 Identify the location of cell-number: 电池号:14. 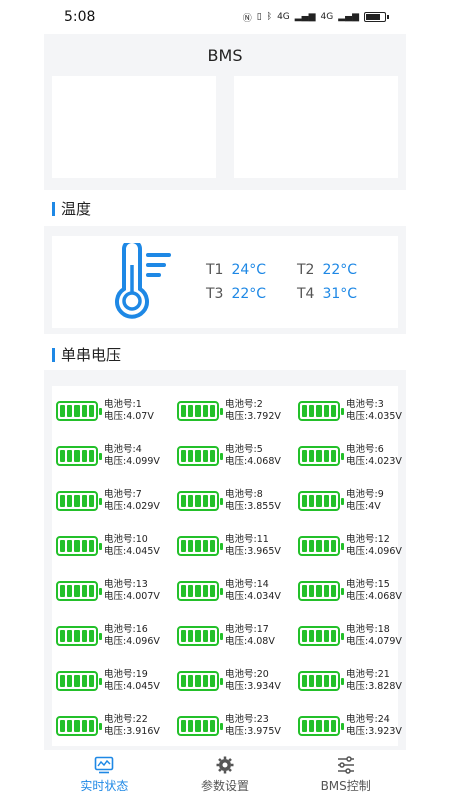
(247, 584).